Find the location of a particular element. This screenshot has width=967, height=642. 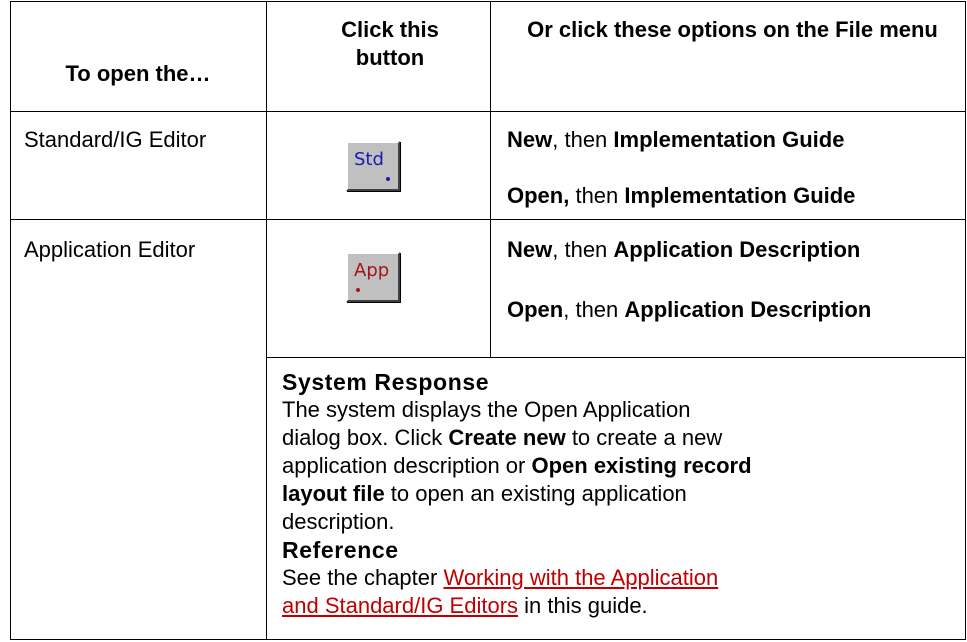

std-button-dot is located at coordinates (388, 179).